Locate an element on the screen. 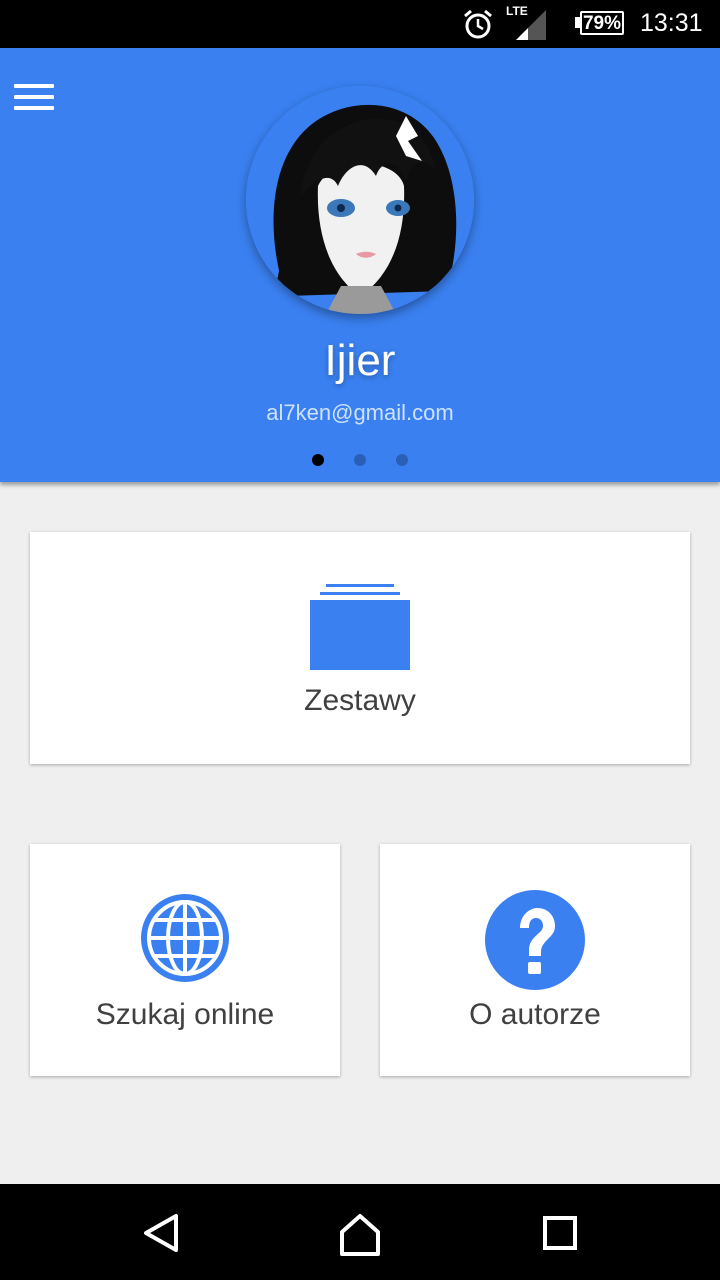 The width and height of the screenshot is (720, 1280). user-email: al7ken@gmail.com is located at coordinates (360, 412).